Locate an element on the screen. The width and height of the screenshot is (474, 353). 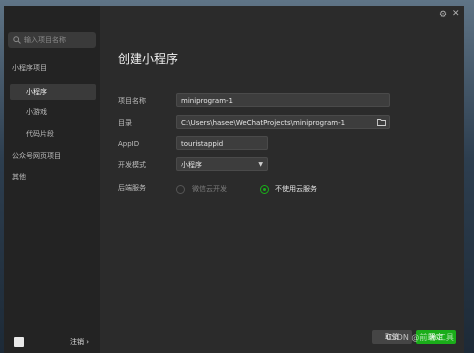
directory-label: 目录 is located at coordinates (125, 123).